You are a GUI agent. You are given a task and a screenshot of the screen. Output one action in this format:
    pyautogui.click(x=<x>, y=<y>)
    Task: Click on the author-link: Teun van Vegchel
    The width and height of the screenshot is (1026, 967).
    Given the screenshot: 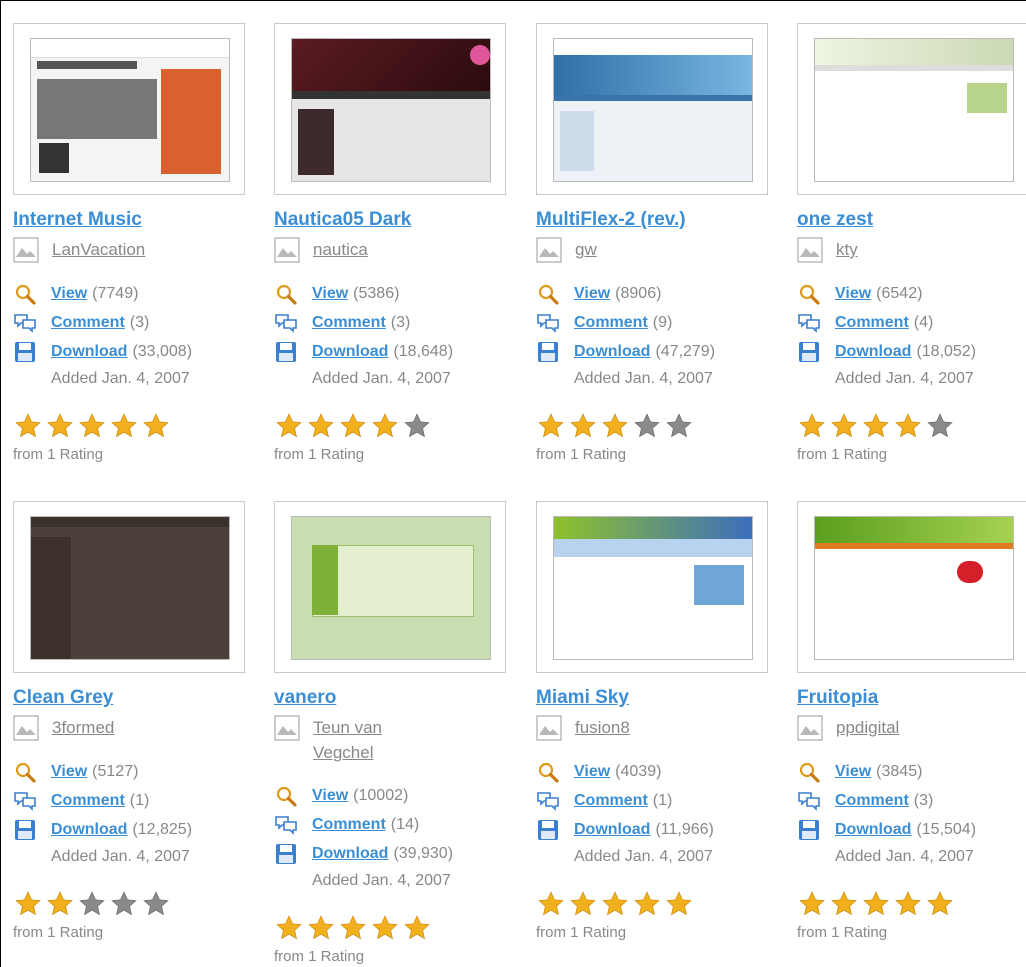 What is the action you would take?
    pyautogui.click(x=363, y=740)
    